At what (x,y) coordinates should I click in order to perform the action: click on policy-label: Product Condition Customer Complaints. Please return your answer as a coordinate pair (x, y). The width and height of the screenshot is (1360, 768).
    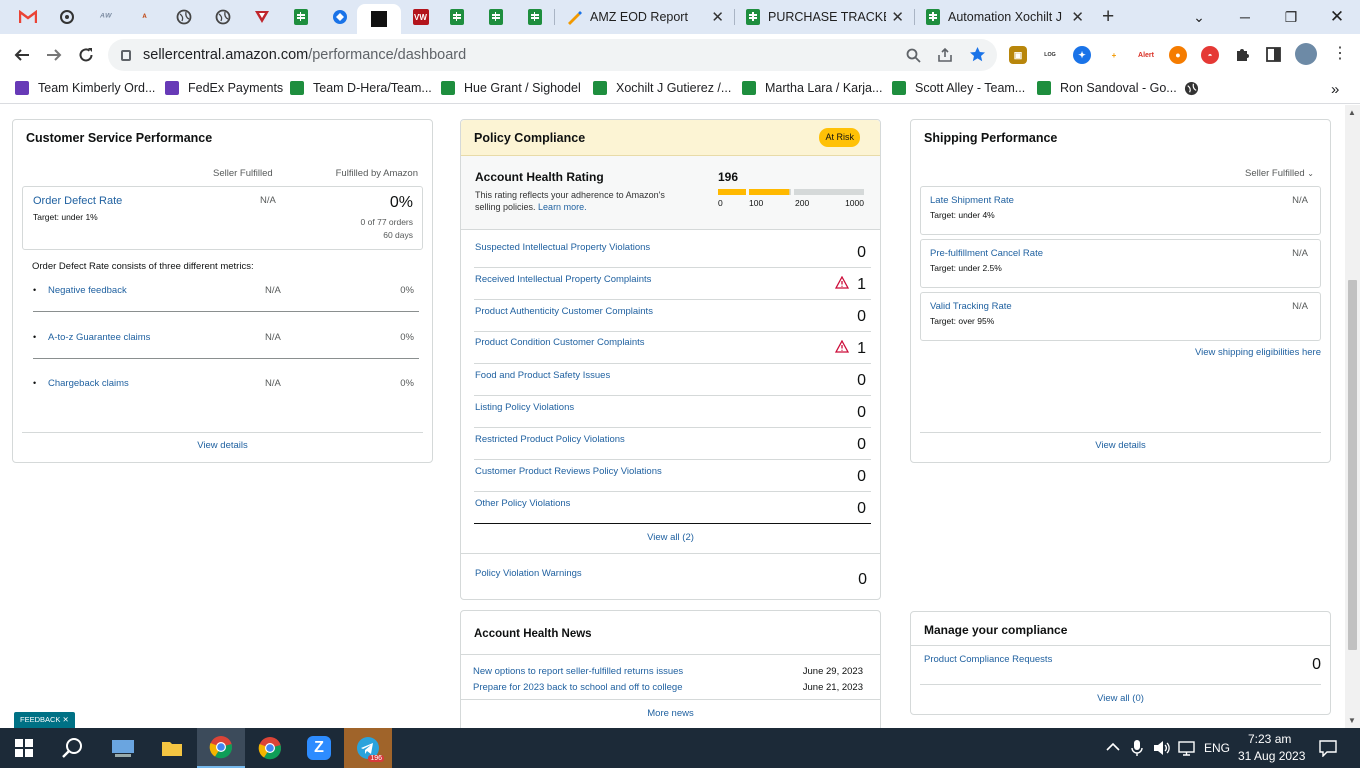
    Looking at the image, I should click on (560, 342).